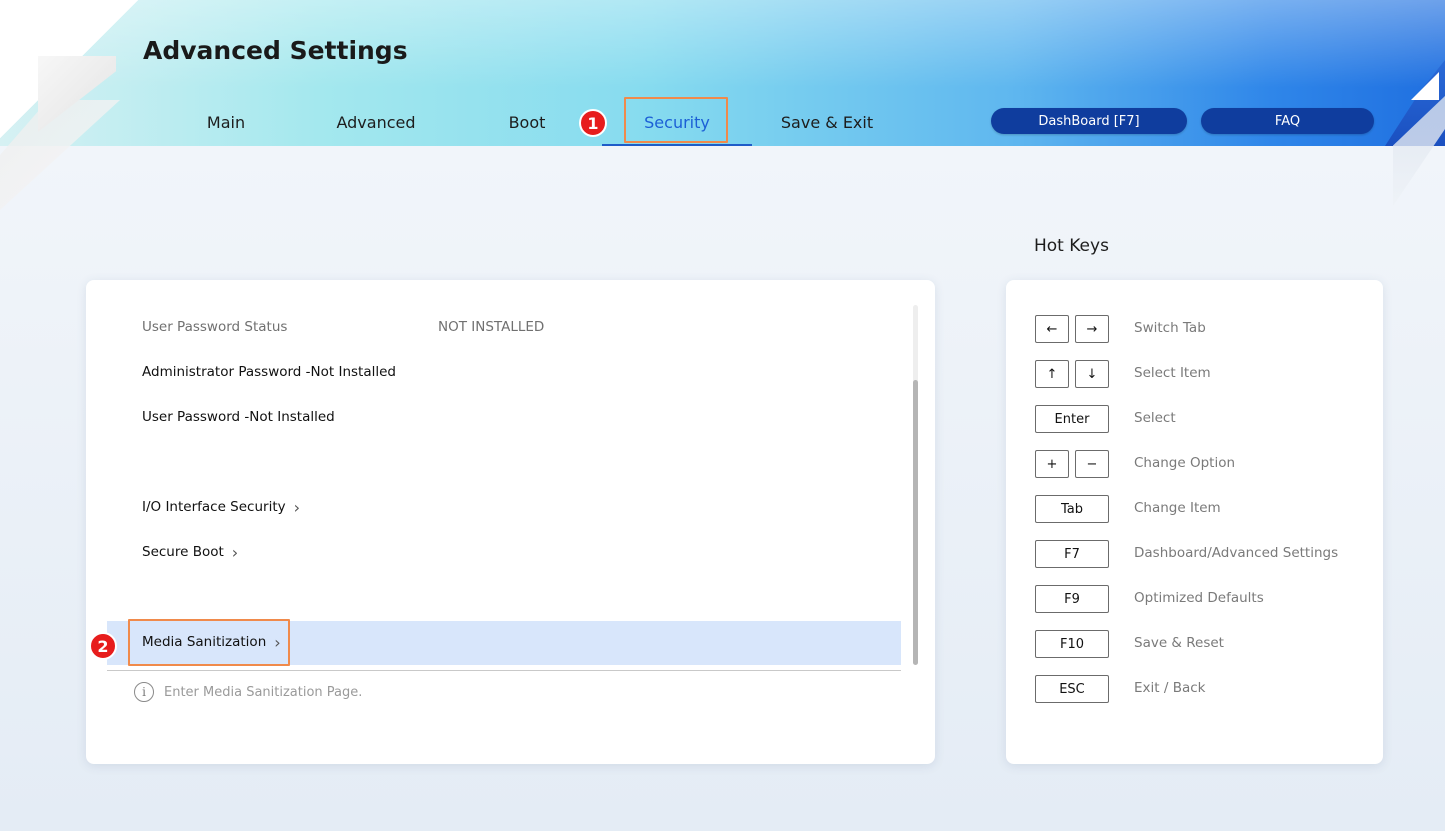  What do you see at coordinates (593, 123) in the screenshot?
I see `step-marker-1: 1` at bounding box center [593, 123].